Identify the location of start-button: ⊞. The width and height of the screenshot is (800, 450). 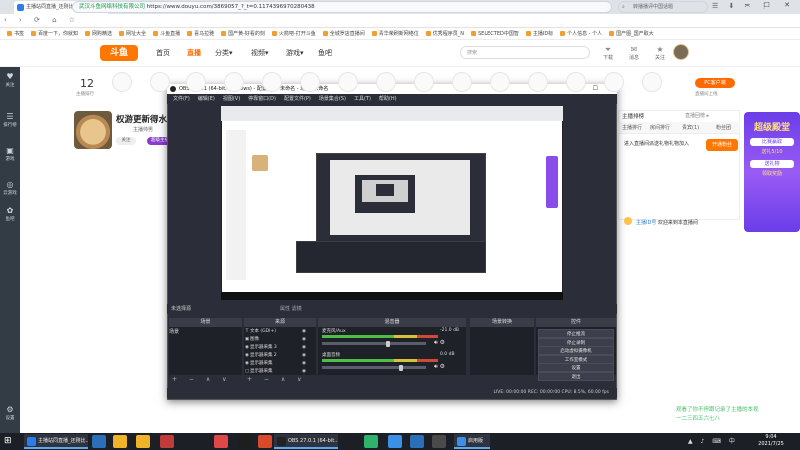
(8, 441).